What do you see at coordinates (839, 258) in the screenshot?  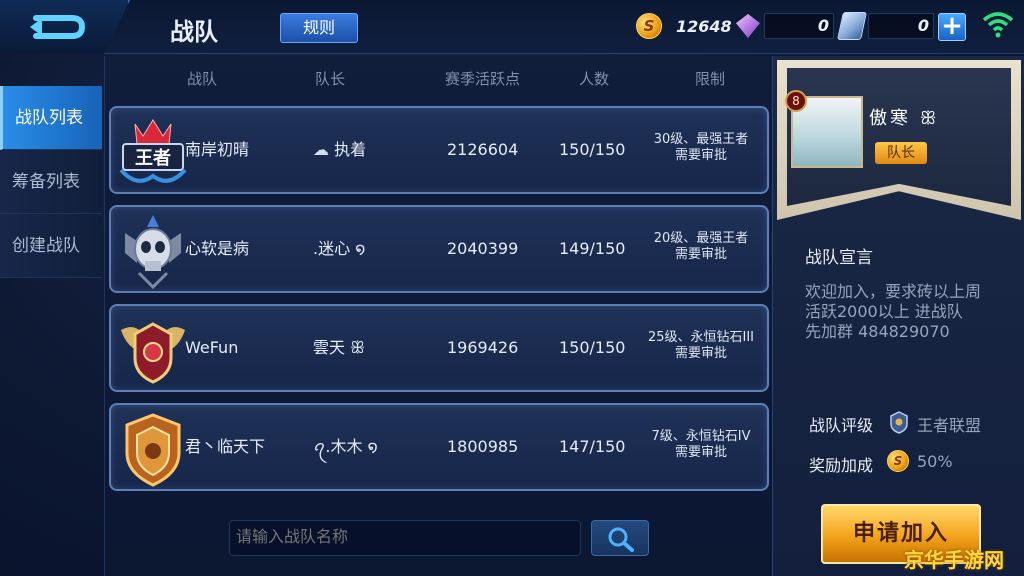 I see `declaration-title: 战队宣言` at bounding box center [839, 258].